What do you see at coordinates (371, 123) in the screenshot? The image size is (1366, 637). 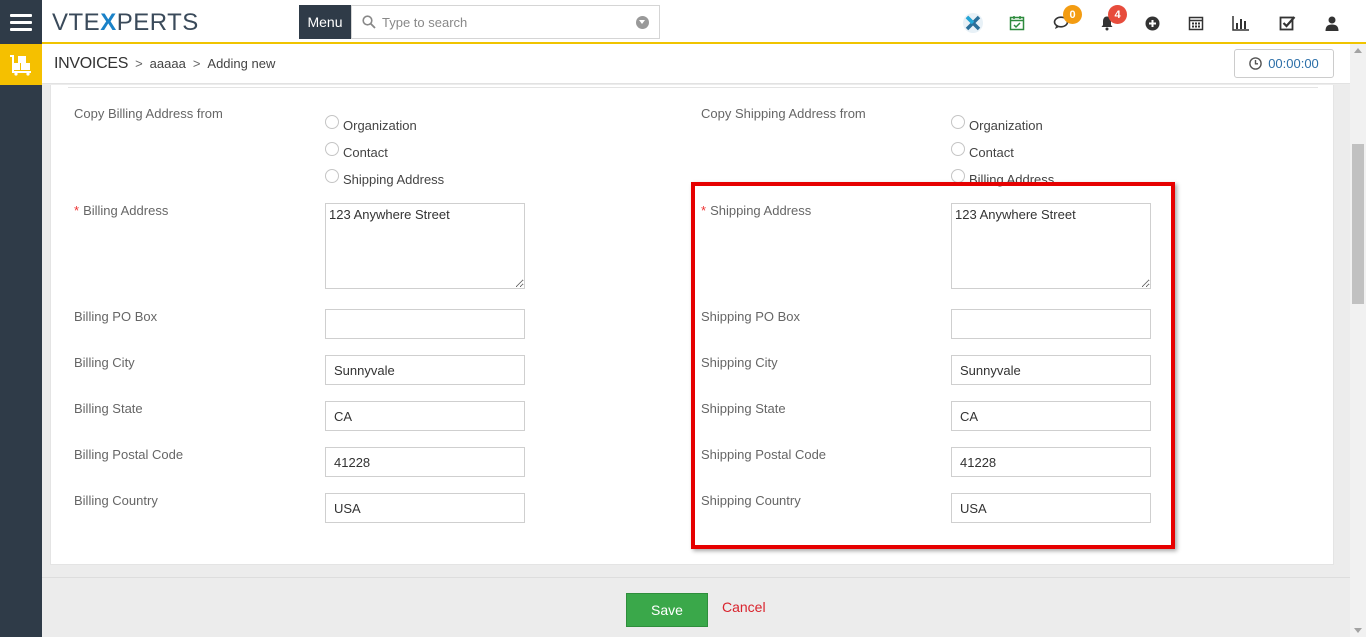 I see `billing-copy-organization-radio: Organization` at bounding box center [371, 123].